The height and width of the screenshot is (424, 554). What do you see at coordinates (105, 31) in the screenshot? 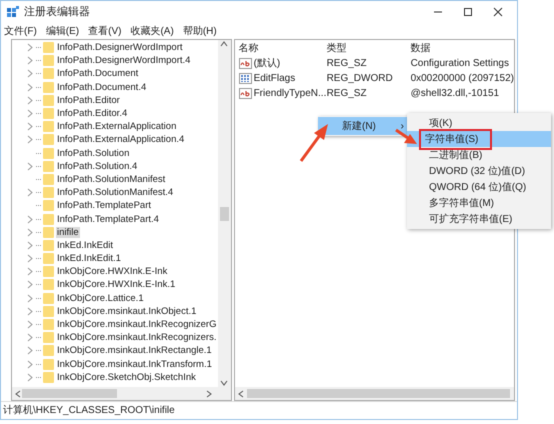
I see `menu-item: 查看(V)` at bounding box center [105, 31].